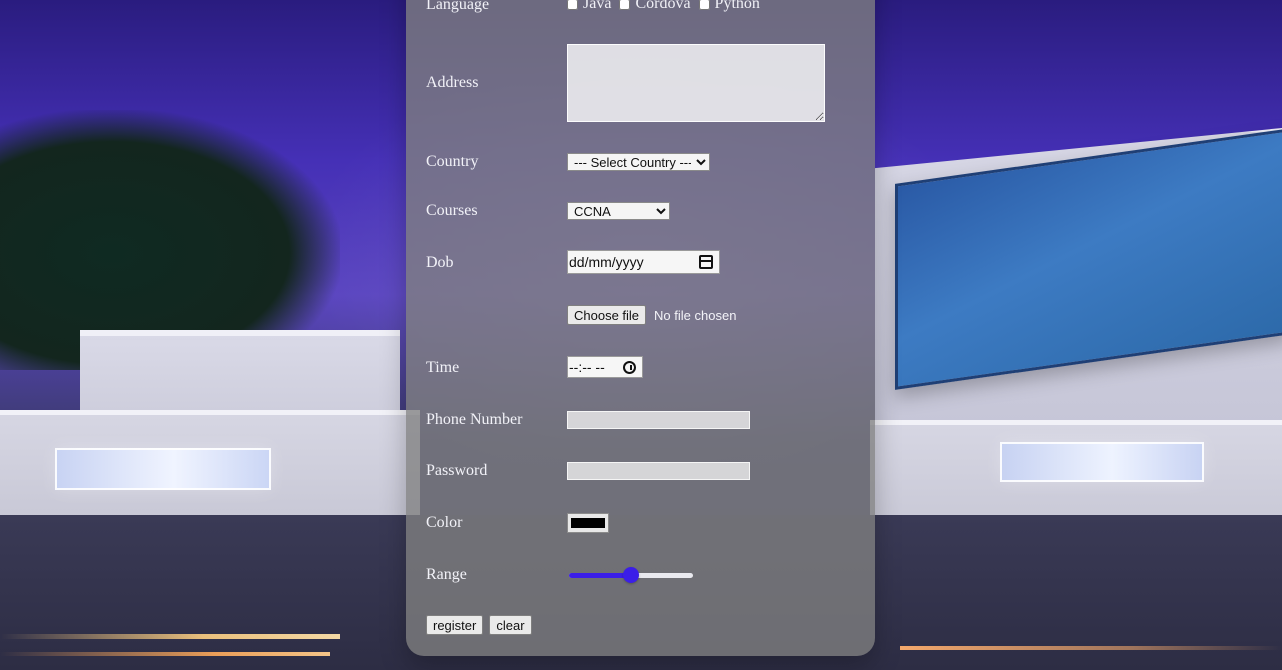  What do you see at coordinates (737, 6) in the screenshot?
I see `language-option-label: Python` at bounding box center [737, 6].